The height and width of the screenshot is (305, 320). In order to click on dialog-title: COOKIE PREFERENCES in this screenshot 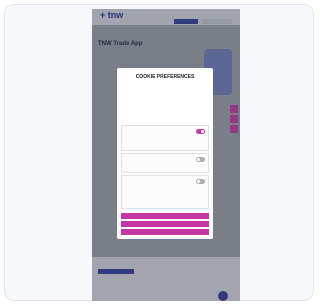, I will do `click(165, 77)`.